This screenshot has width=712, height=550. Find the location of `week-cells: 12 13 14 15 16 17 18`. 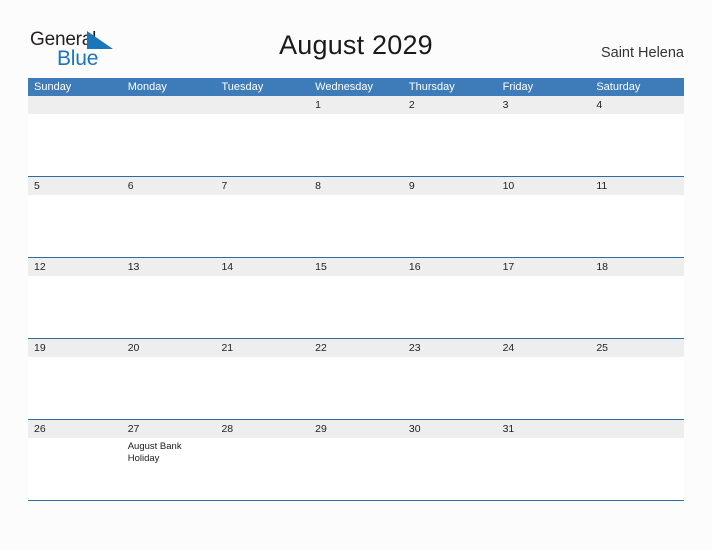

week-cells: 12 13 14 15 16 17 18 is located at coordinates (356, 298).